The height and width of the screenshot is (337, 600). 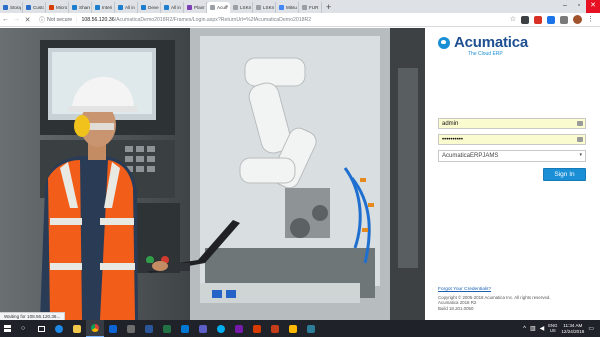 What do you see at coordinates (275, 328) in the screenshot?
I see `powerpoint-icon` at bounding box center [275, 328].